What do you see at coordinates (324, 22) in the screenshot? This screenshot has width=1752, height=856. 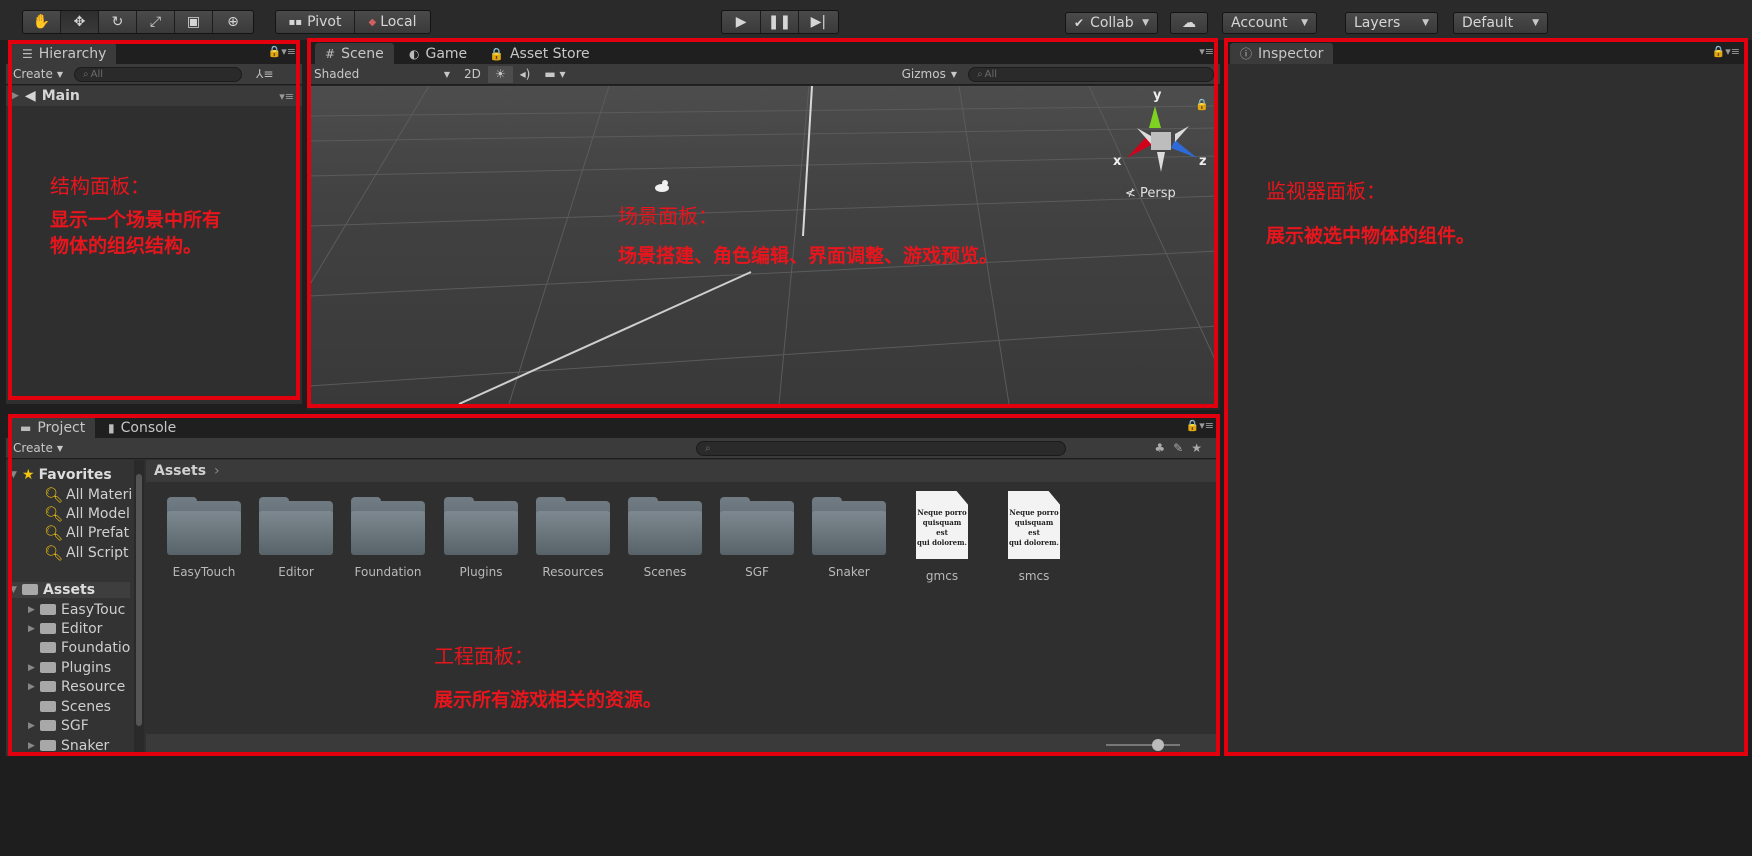 I see `pivot-label: Pivot` at bounding box center [324, 22].